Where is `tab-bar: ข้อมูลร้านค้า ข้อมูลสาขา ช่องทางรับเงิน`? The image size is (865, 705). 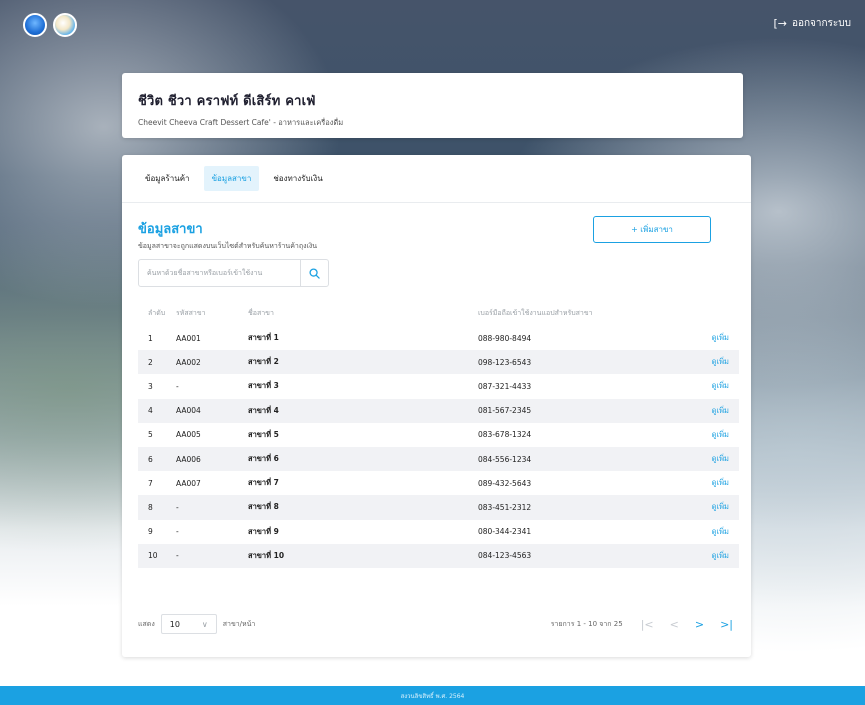
tab-bar: ข้อมูลร้านค้า ข้อมูลสาขา ช่องทางรับเงิน is located at coordinates (436, 179).